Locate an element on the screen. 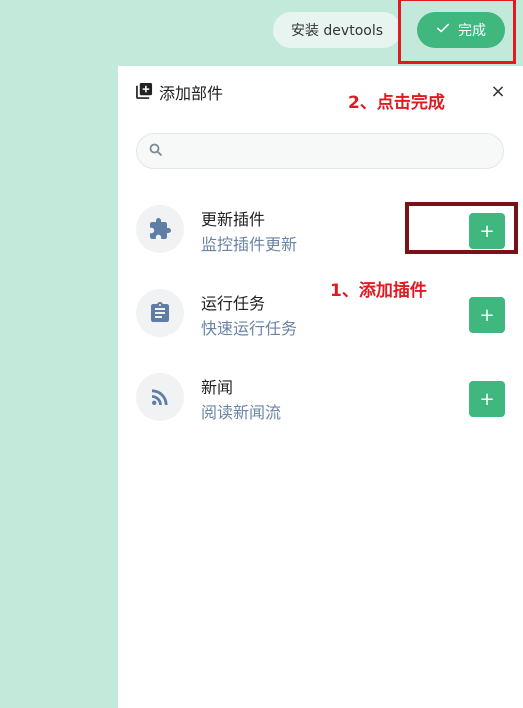 The width and height of the screenshot is (523, 708). done-button: 完成 is located at coordinates (461, 30).